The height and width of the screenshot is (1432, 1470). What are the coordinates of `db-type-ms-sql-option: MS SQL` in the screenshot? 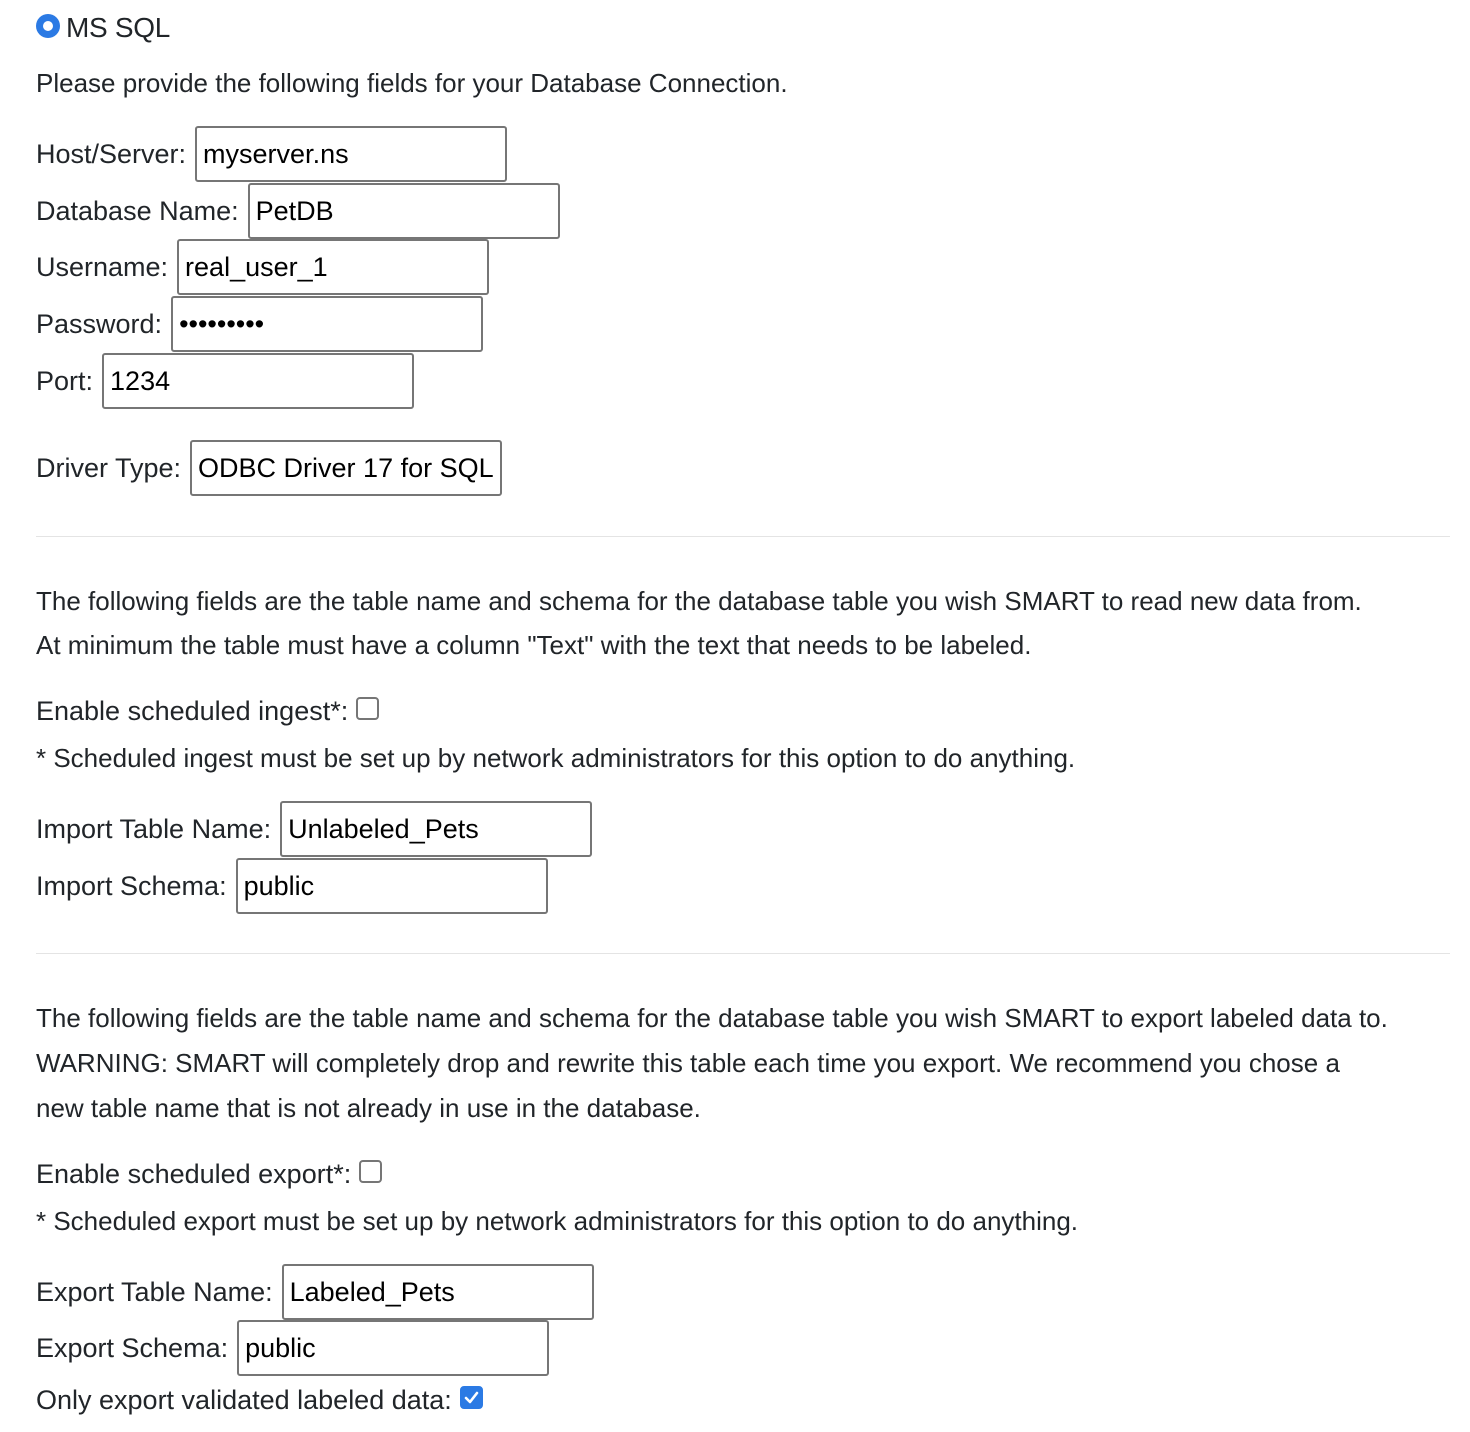 It's located at (103, 28).